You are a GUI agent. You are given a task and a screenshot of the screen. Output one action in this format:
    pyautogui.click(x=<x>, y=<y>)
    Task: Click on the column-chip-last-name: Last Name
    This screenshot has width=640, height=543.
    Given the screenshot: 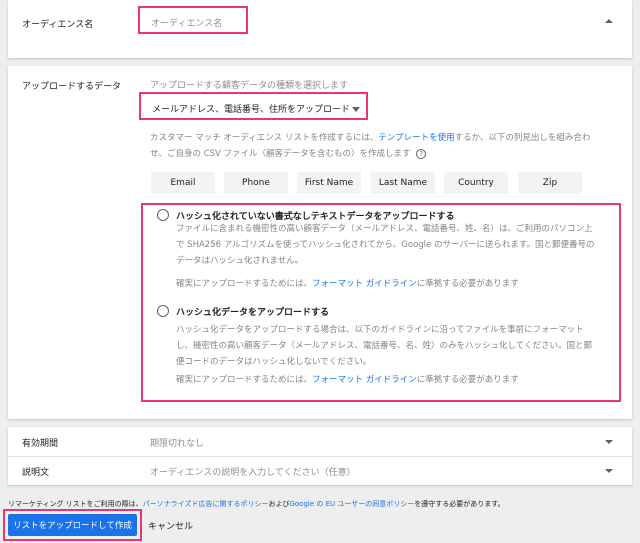 What is the action you would take?
    pyautogui.click(x=403, y=183)
    